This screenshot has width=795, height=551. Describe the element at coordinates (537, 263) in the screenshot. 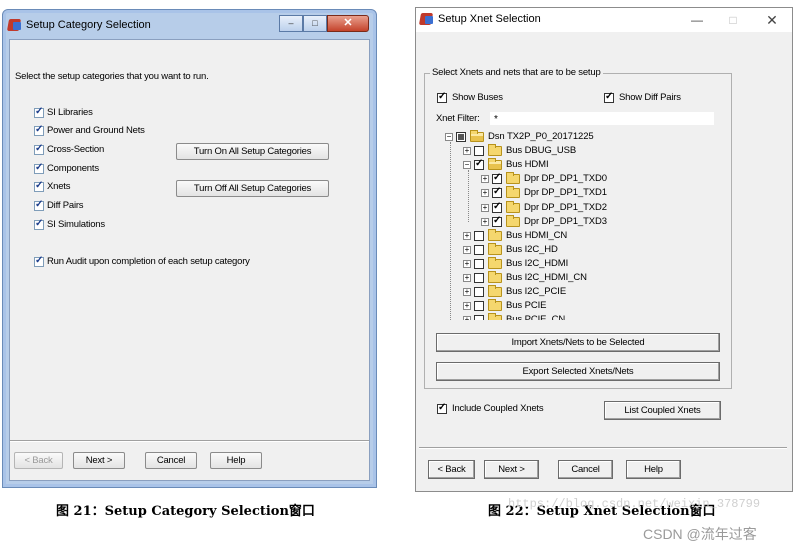

I see `tree-item-label: Bus I2C_HDMI` at that location.